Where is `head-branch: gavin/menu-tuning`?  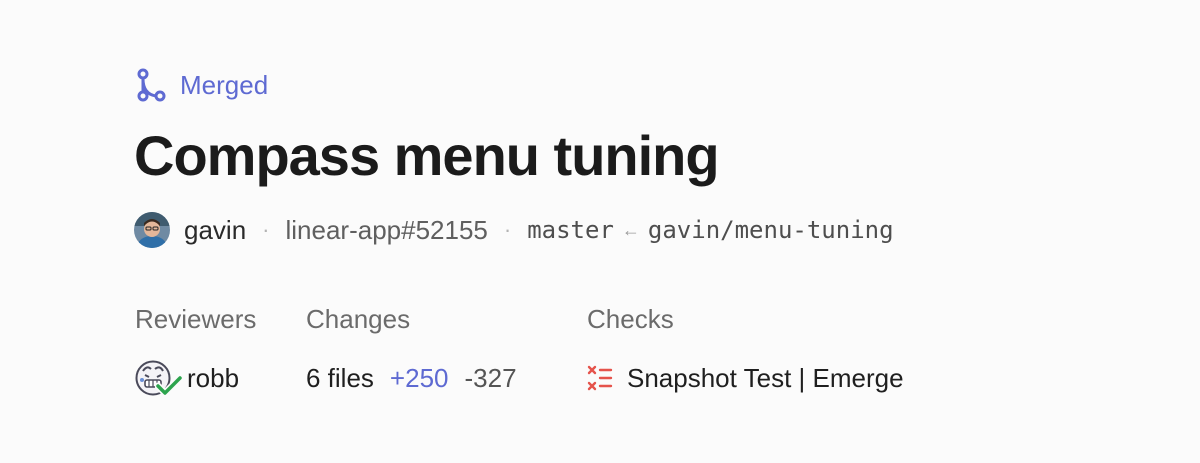
head-branch: gavin/menu-tuning is located at coordinates (771, 230).